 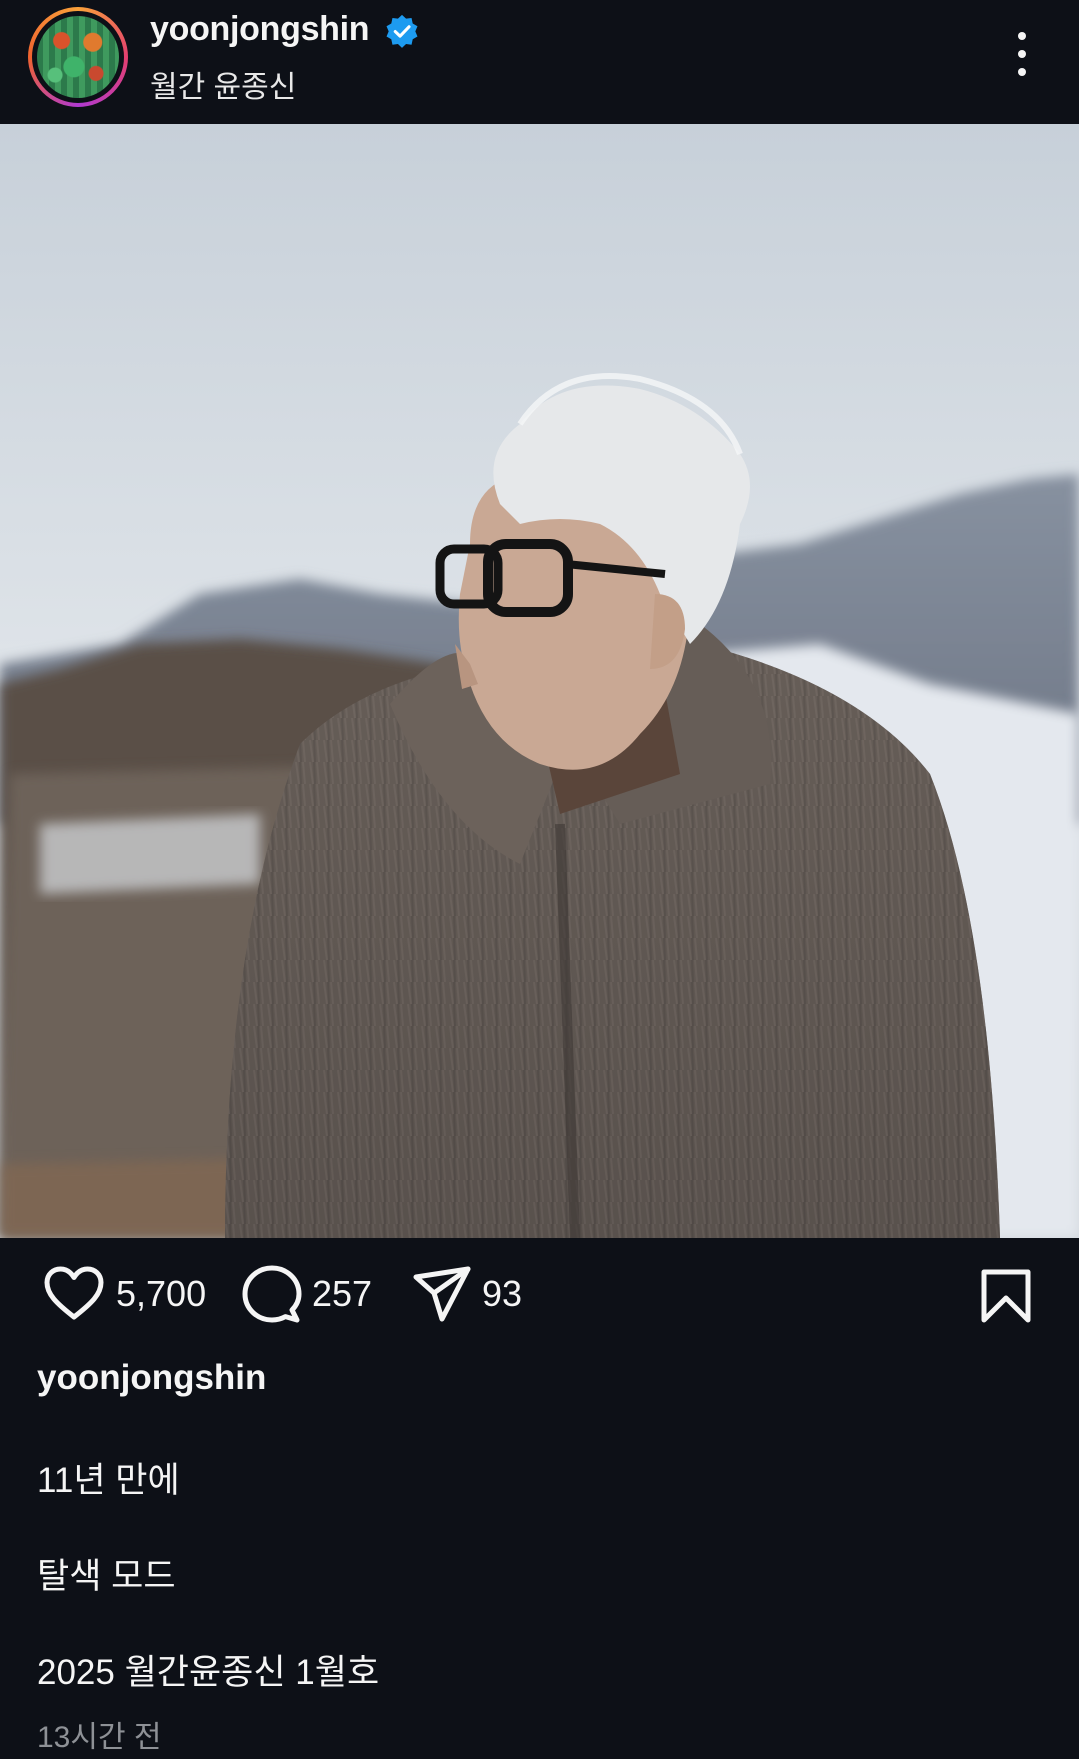 I want to click on comment-count: 257, so click(x=342, y=1293).